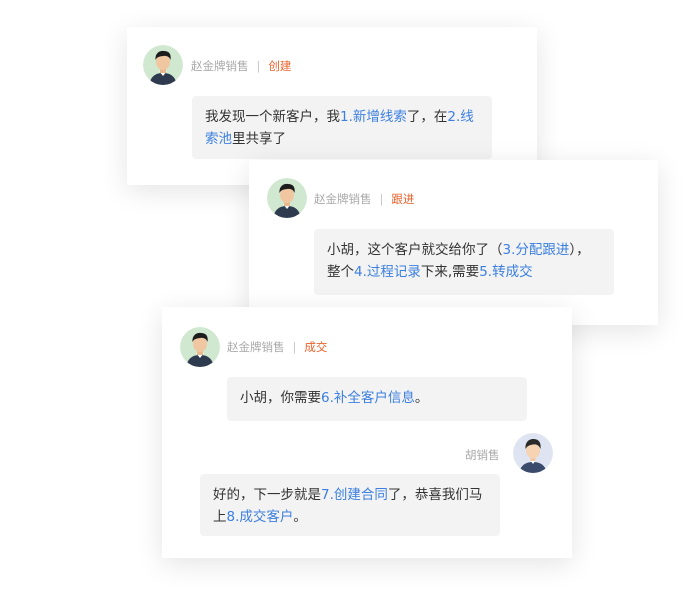 The width and height of the screenshot is (700, 595). What do you see at coordinates (350, 505) in the screenshot?
I see `reply-message-bubble: 好的，下一步就是7.创建合同了，恭喜我们马上8.成交客户。` at bounding box center [350, 505].